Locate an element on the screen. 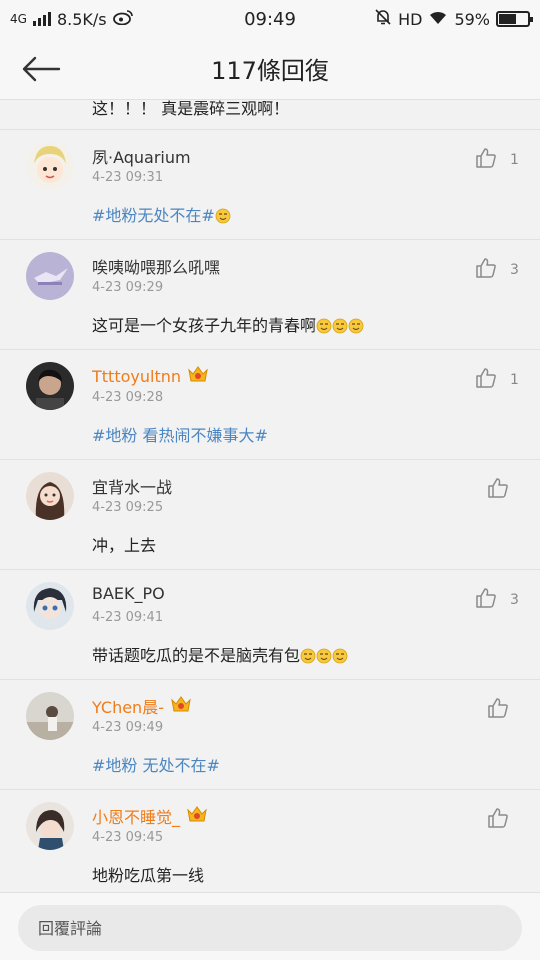  username: 夙·Aquarium is located at coordinates (141, 156).